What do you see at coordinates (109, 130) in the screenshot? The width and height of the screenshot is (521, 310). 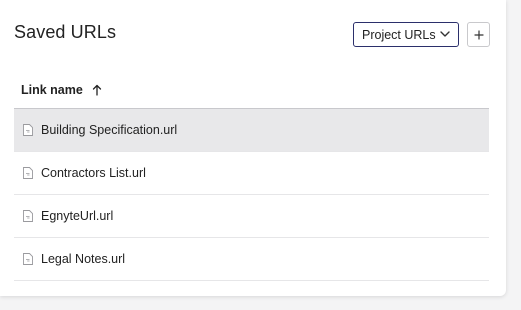 I see `row-name: Building Specification.url` at bounding box center [109, 130].